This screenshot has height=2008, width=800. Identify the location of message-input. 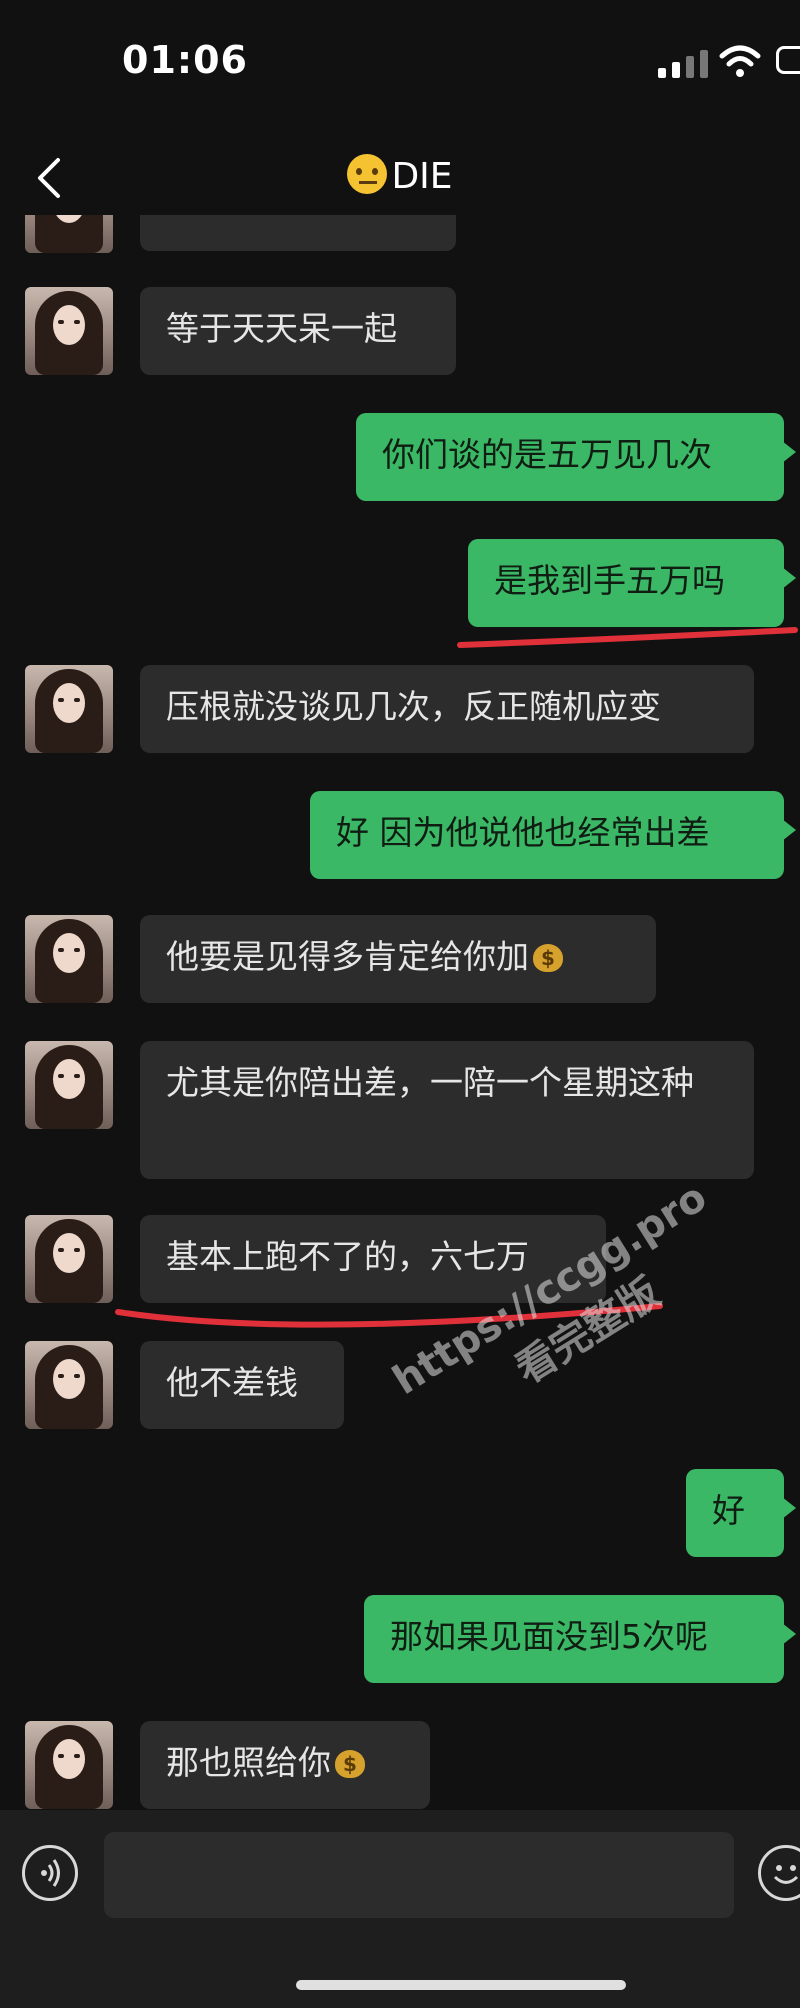
(419, 1875).